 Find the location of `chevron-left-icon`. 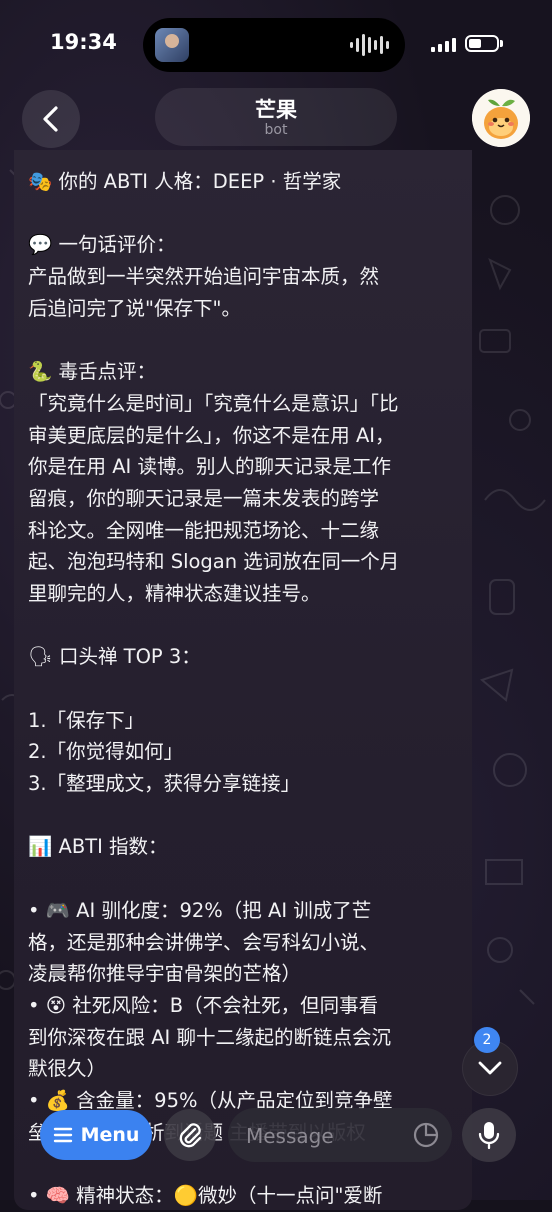

chevron-left-icon is located at coordinates (50, 119).